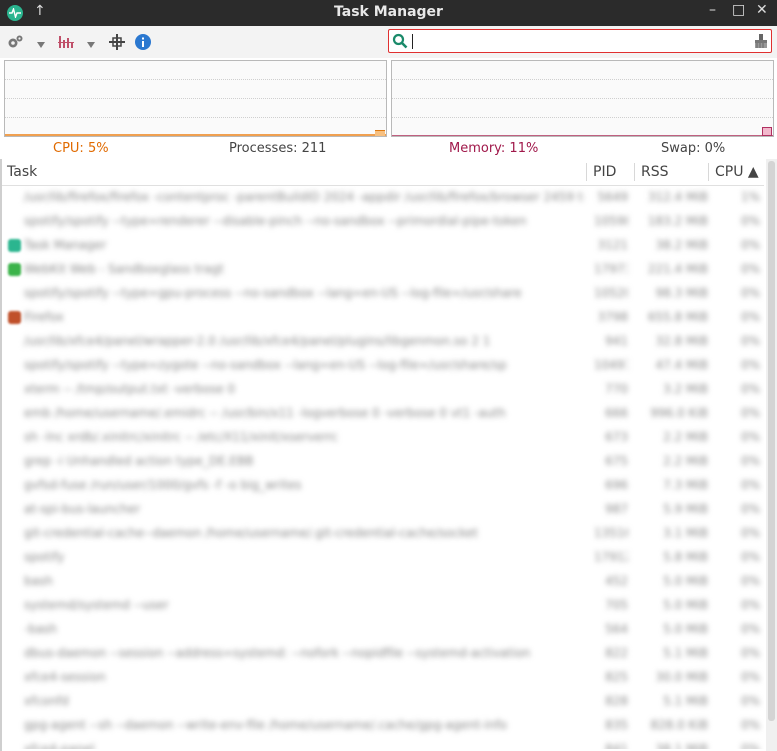 Image resolution: width=777 pixels, height=751 pixels. Describe the element at coordinates (616, 605) in the screenshot. I see `cell-pid: 705` at that location.